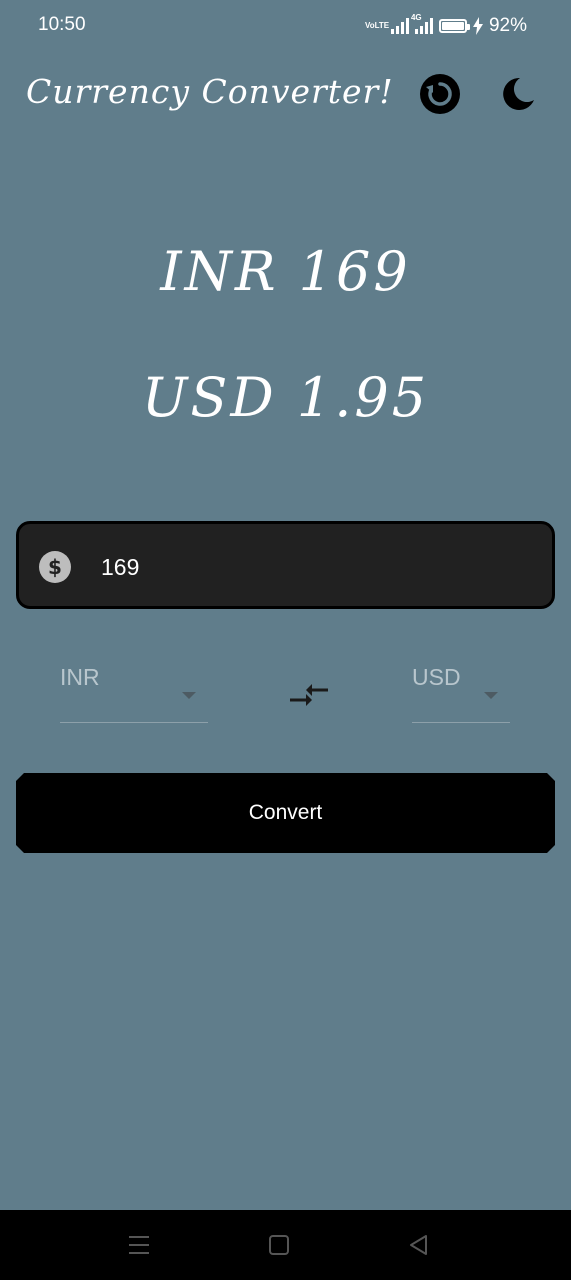  I want to click on theme-toggle-button, so click(516, 94).